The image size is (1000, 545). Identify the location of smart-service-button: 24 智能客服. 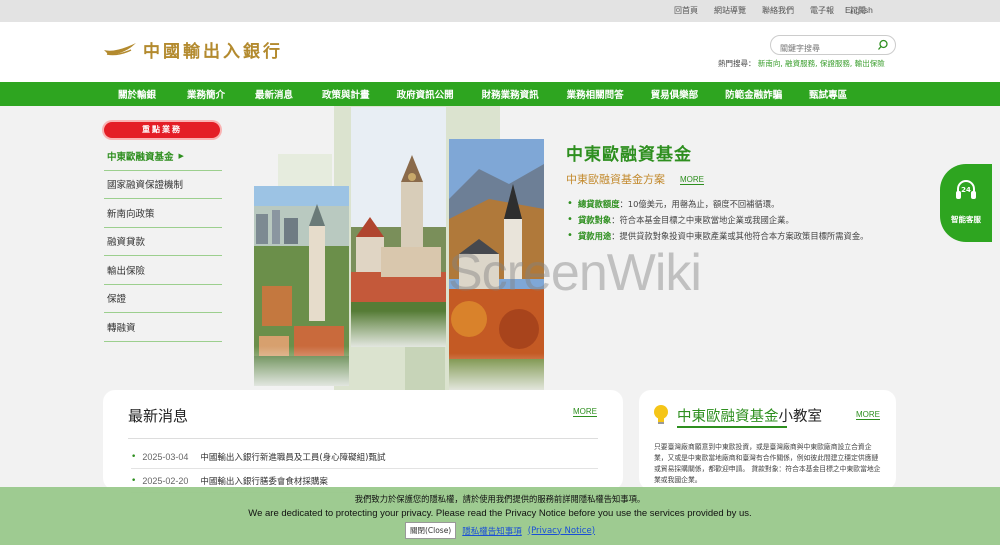
(966, 203).